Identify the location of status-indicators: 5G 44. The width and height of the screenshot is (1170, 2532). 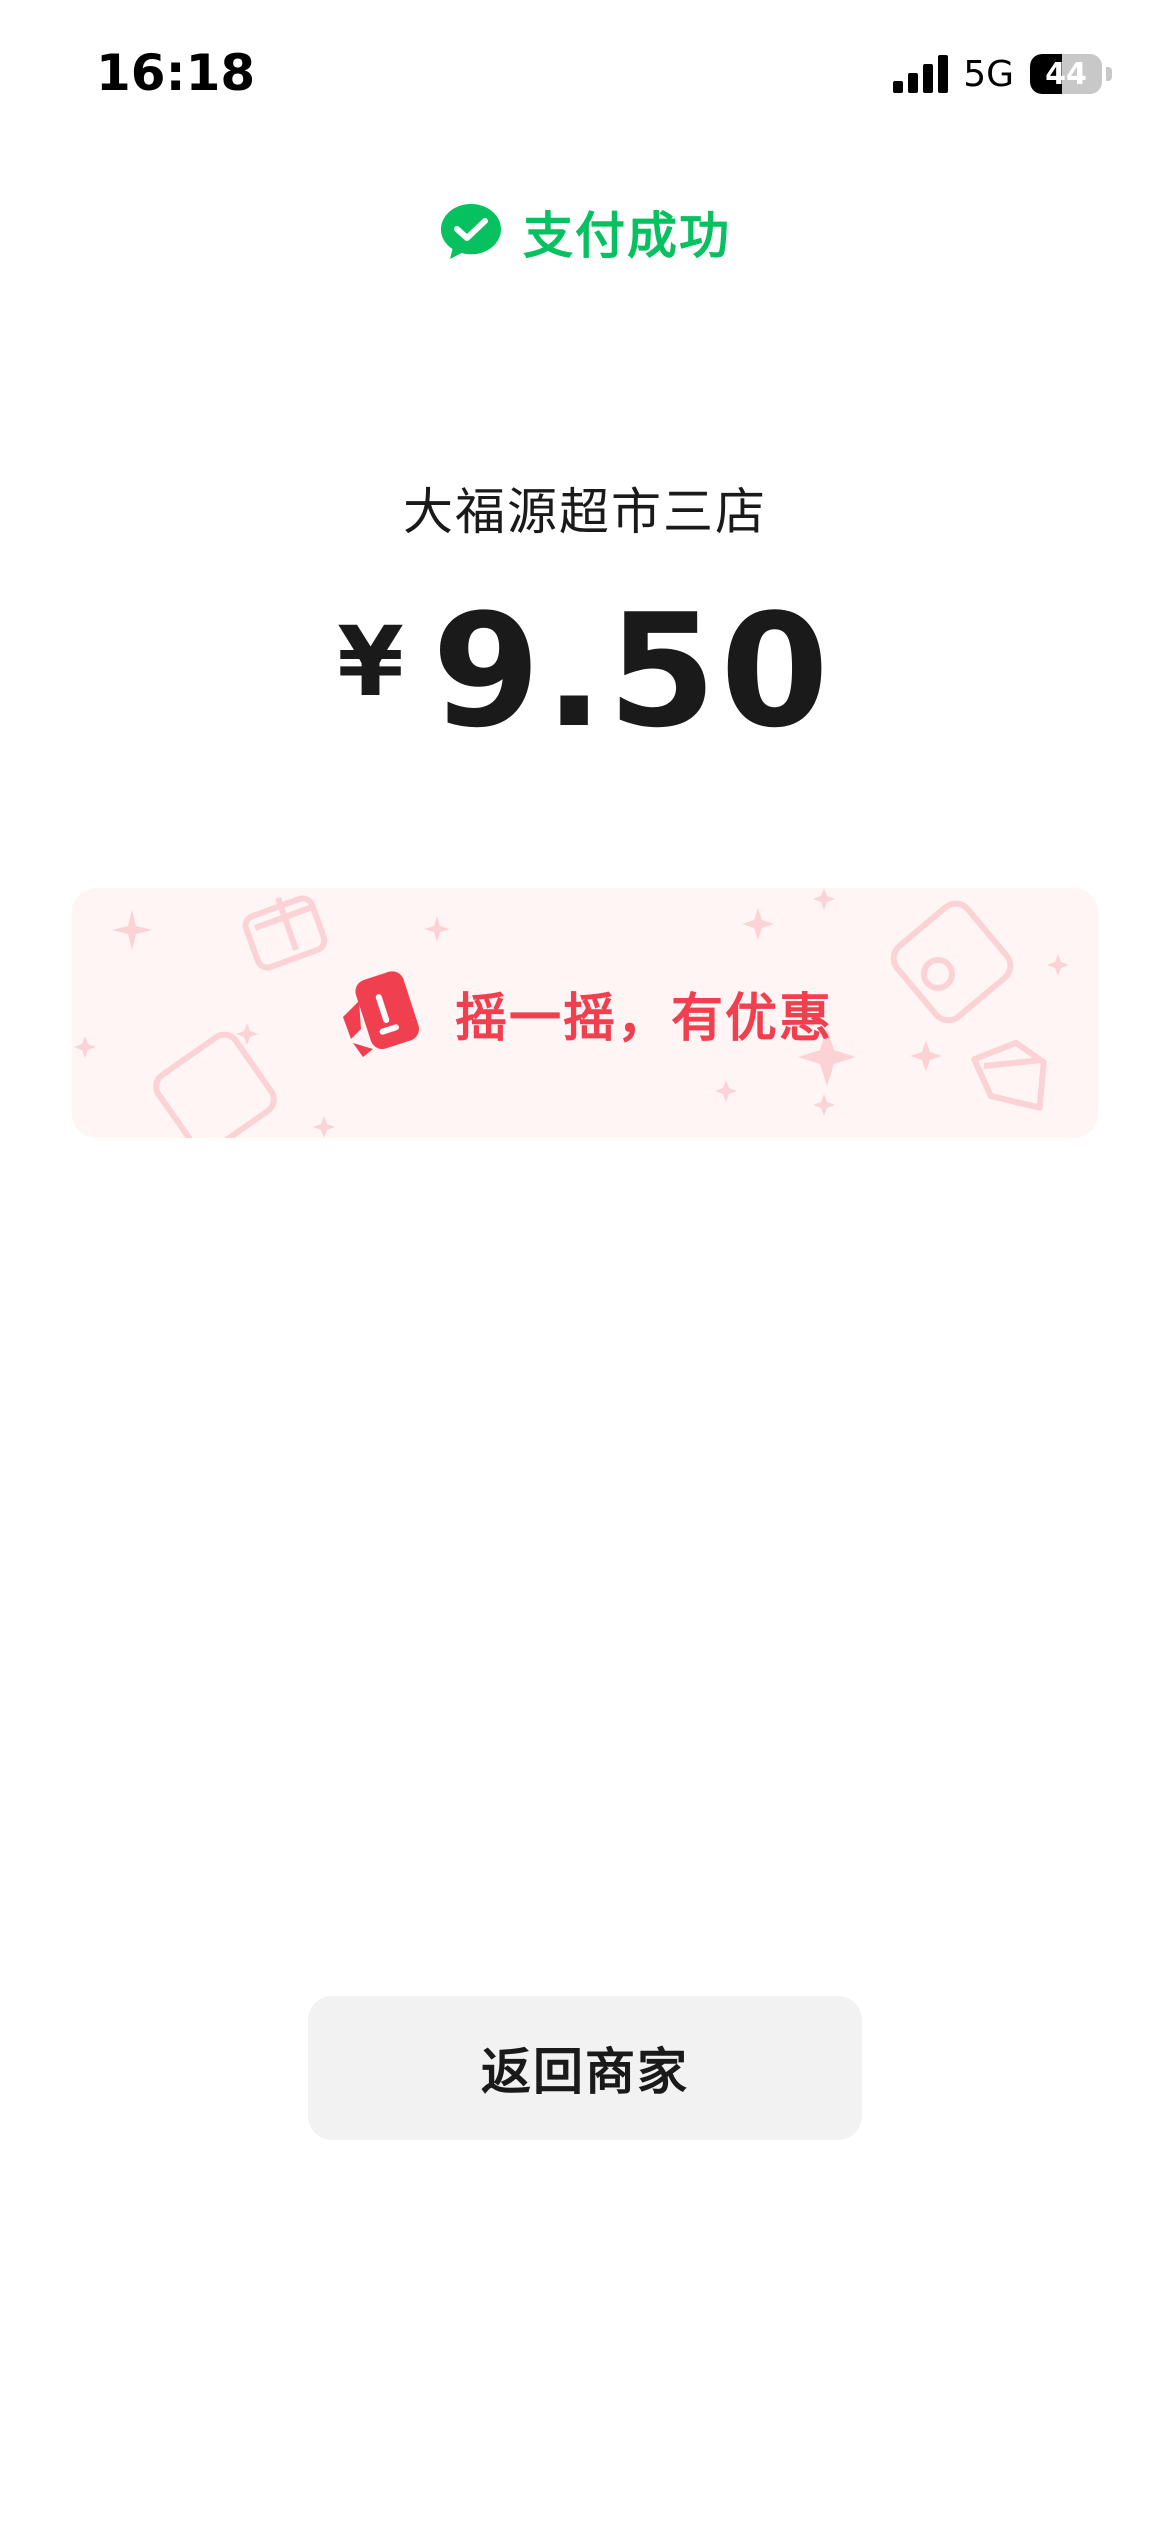
(1002, 74).